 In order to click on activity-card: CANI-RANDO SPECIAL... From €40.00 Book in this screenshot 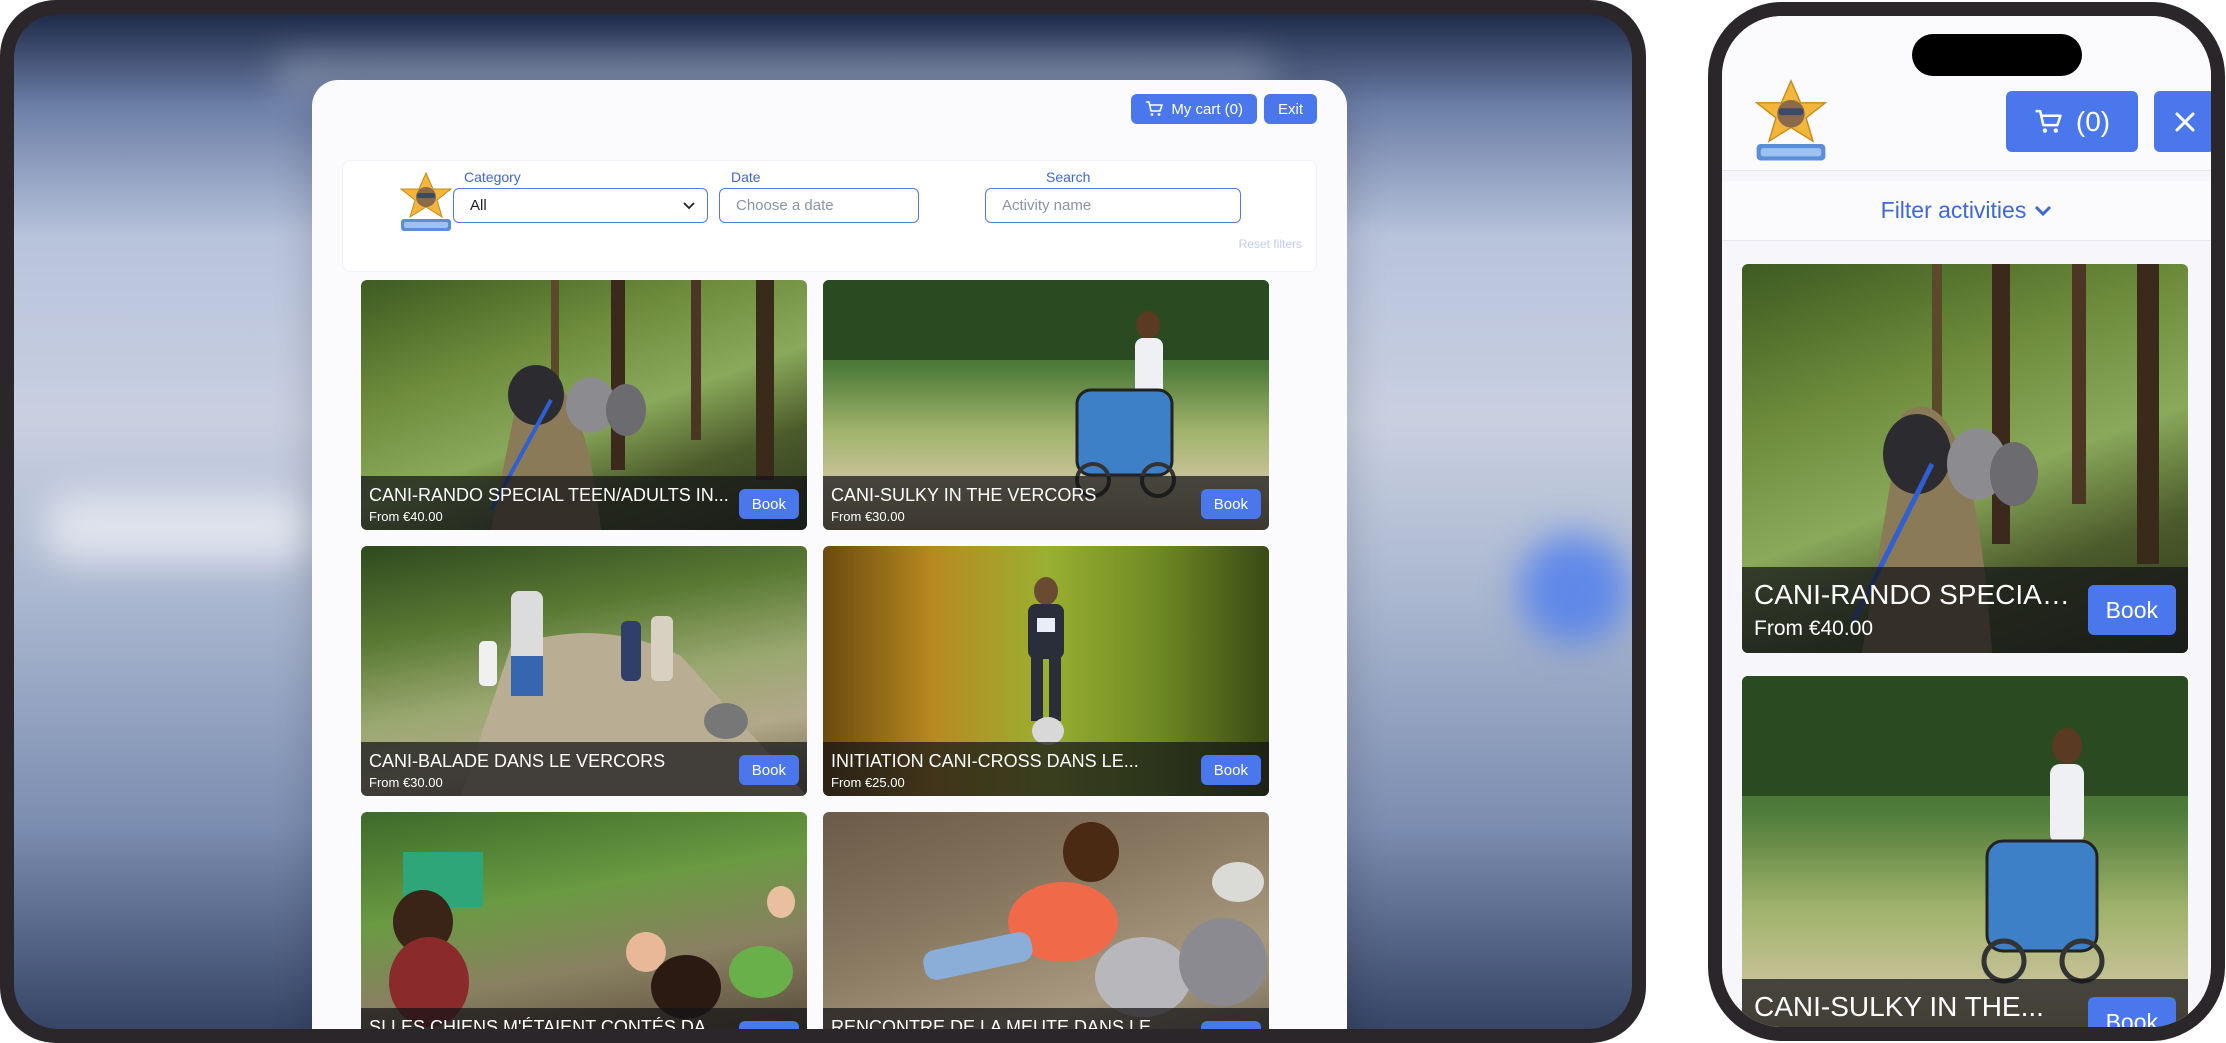, I will do `click(1965, 458)`.